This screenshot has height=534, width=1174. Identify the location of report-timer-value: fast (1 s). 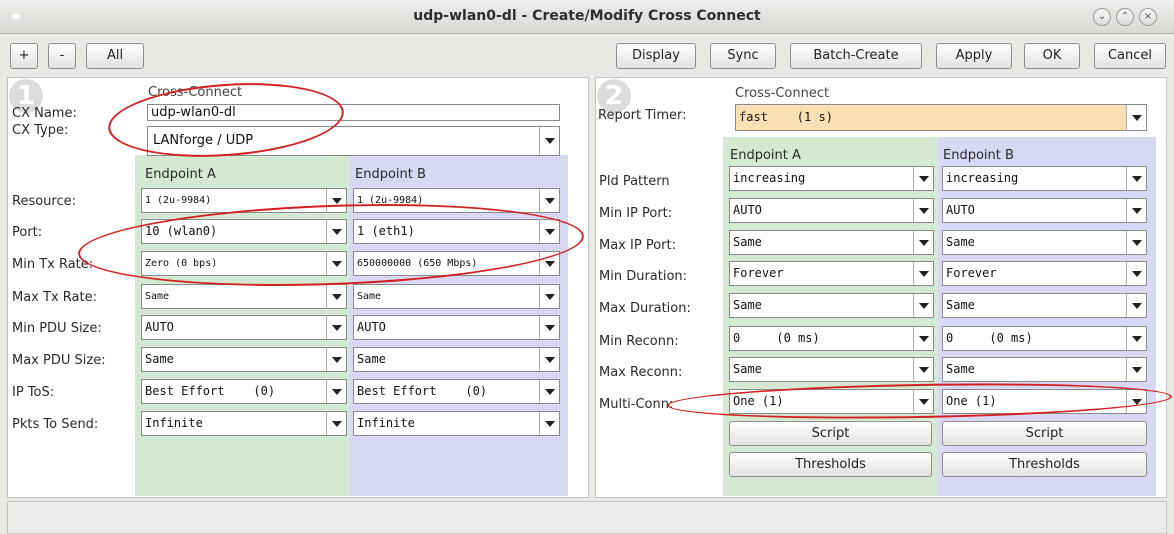
(931, 117).